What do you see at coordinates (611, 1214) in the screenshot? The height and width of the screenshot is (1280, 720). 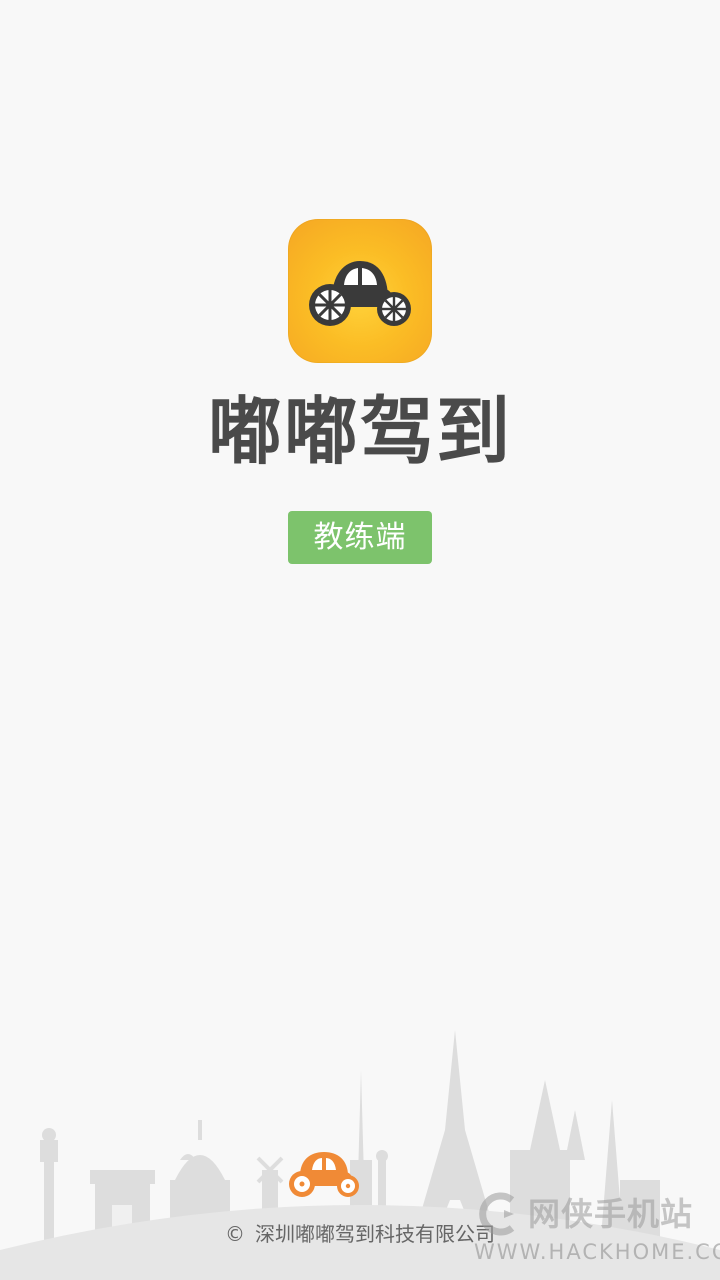 I see `watermark-name: 网侠手机站` at bounding box center [611, 1214].